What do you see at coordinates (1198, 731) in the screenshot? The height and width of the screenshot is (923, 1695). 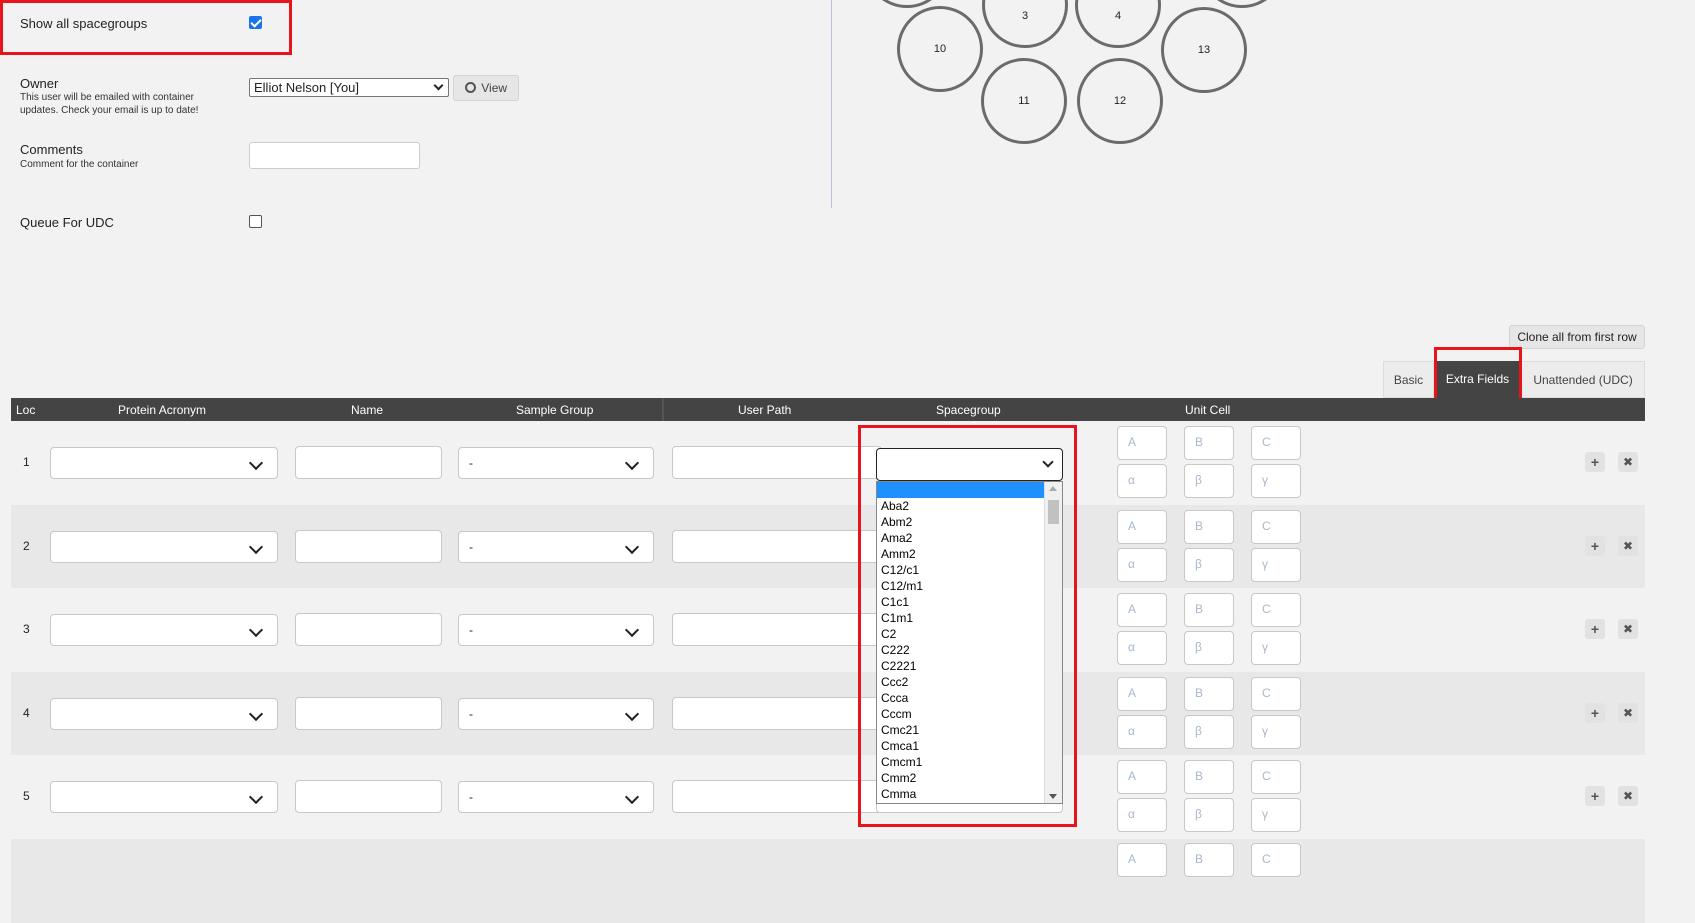 I see `unit-cell-placeholder: β` at bounding box center [1198, 731].